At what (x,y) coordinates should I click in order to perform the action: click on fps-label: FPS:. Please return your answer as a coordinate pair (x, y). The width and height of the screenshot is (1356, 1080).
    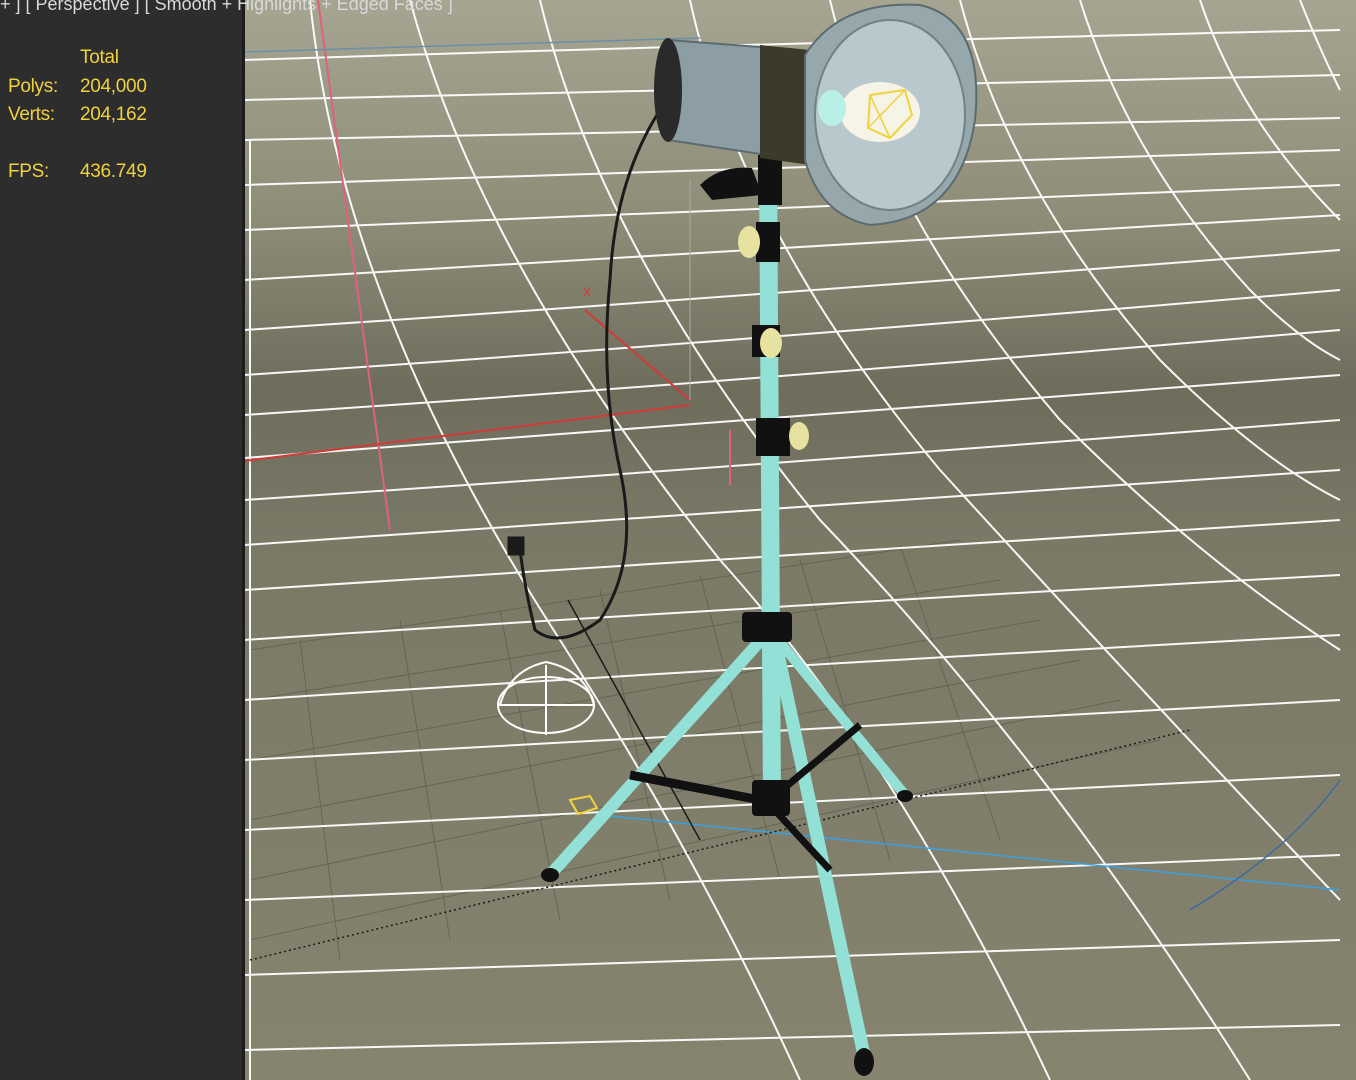
    Looking at the image, I should click on (29, 171).